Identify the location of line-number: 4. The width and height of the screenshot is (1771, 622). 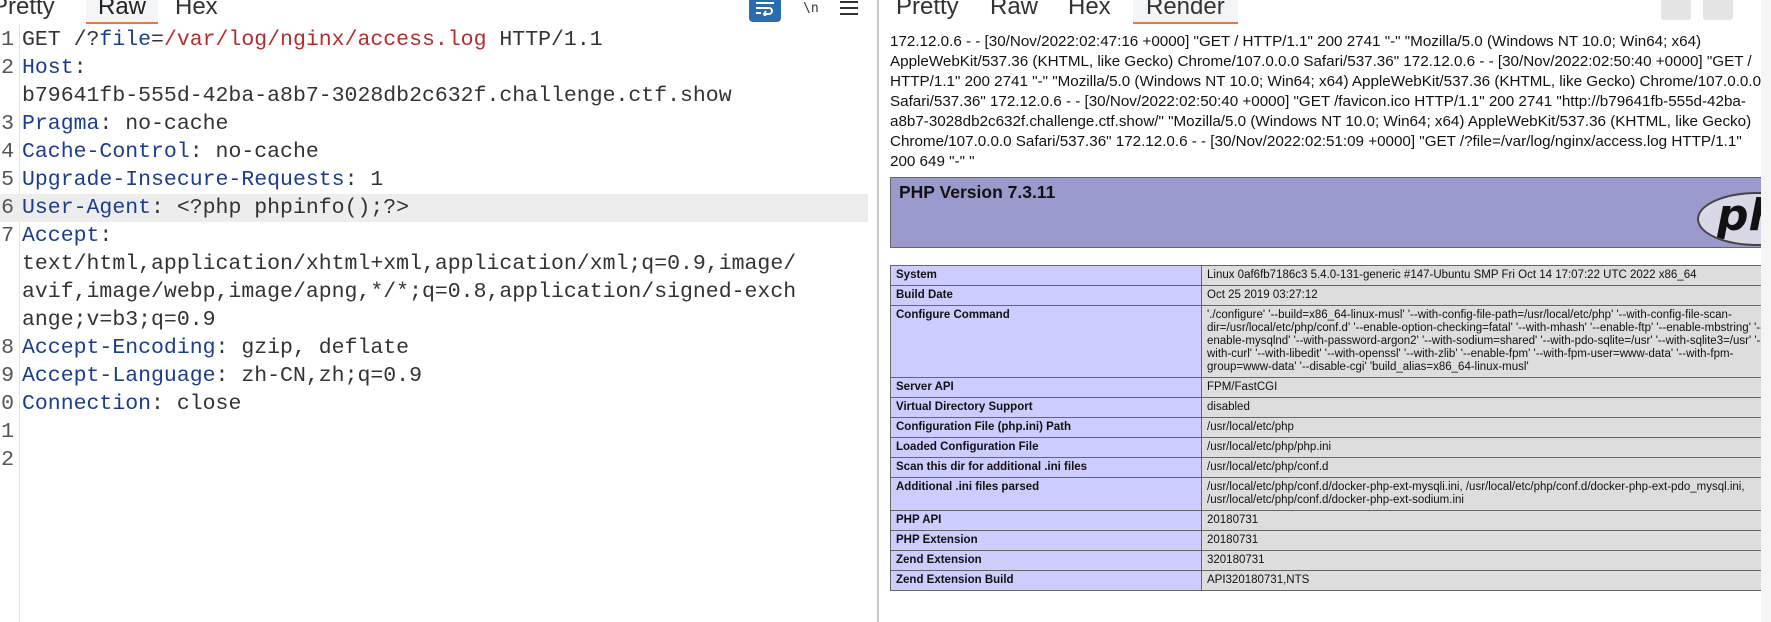
(7, 152).